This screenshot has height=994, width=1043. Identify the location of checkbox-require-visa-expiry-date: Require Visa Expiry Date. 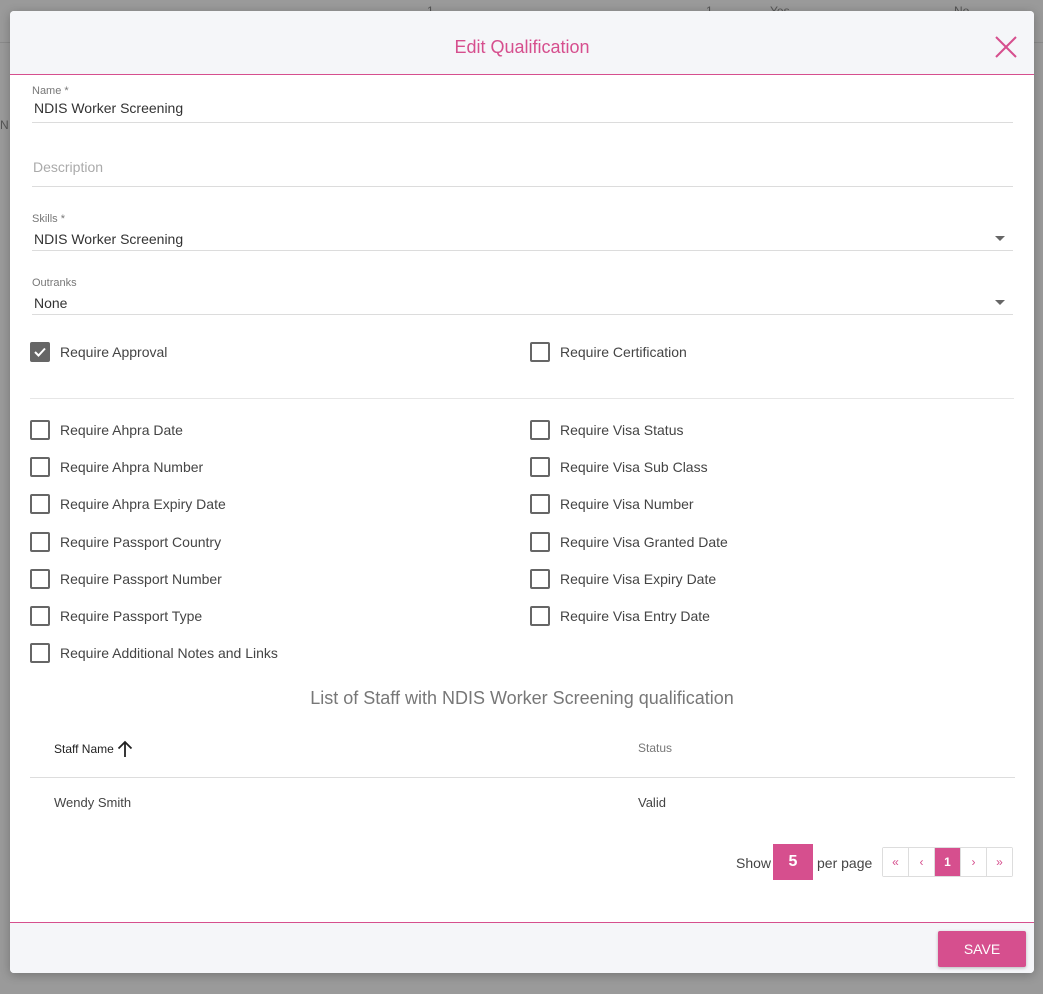
(623, 579).